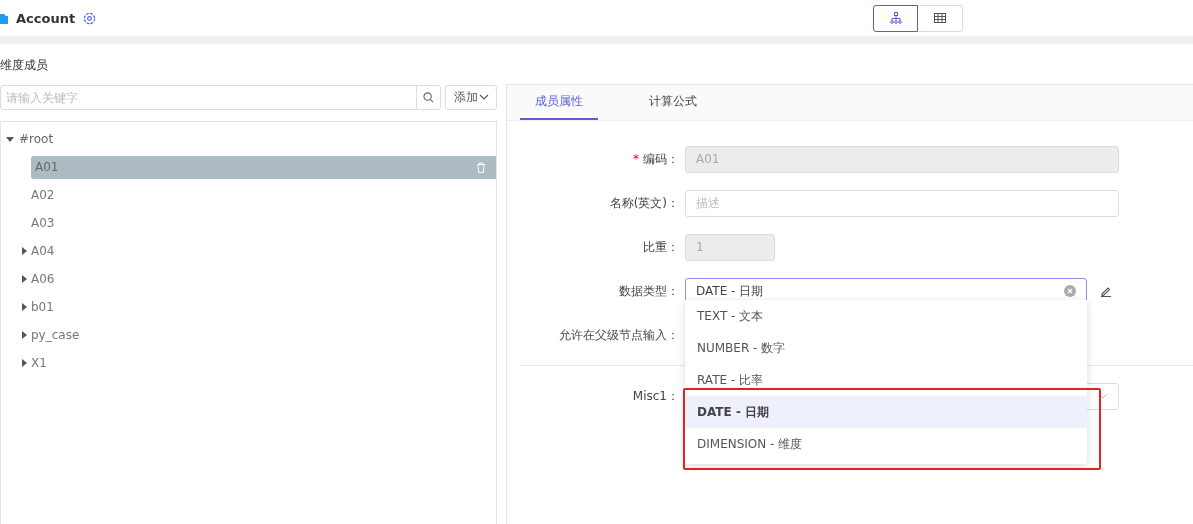 This screenshot has height=524, width=1193. I want to click on search-field: 请输入关键字, so click(208, 97).